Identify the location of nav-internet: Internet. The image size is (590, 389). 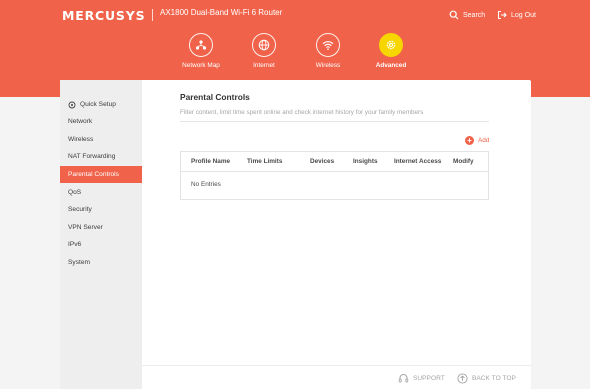
(264, 51).